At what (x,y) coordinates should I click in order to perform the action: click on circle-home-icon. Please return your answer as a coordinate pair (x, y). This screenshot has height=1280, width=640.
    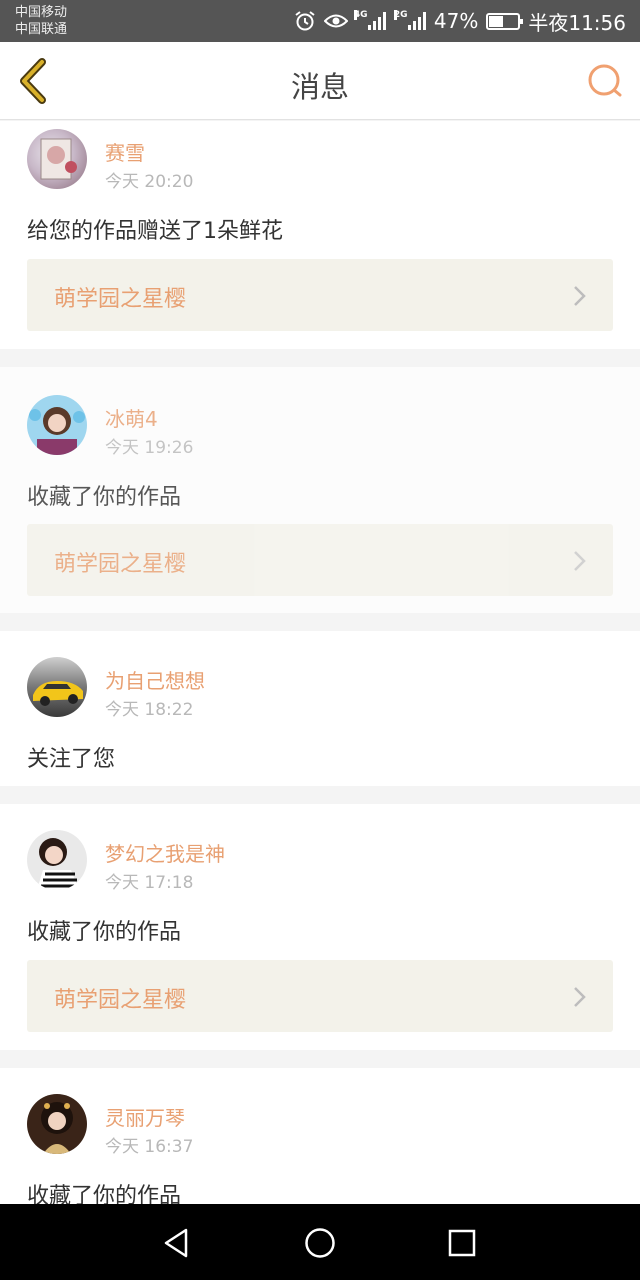
    Looking at the image, I should click on (320, 1243).